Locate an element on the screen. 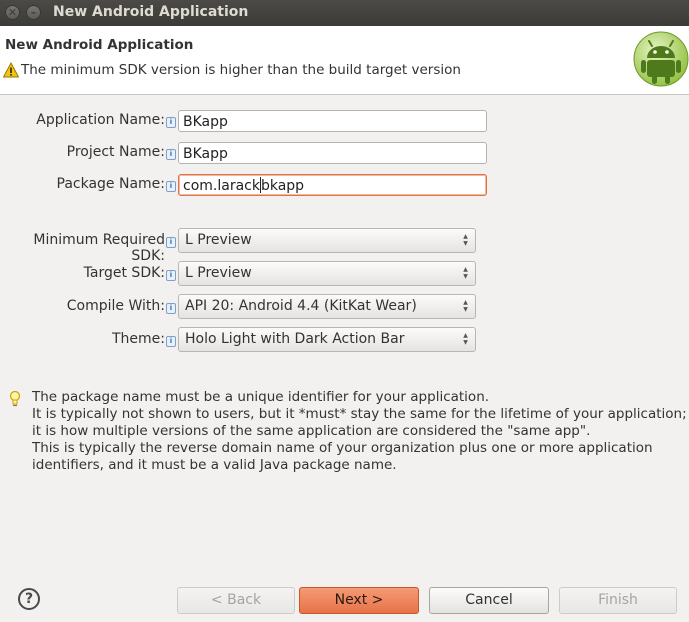 The image size is (689, 622). window-title: New Android Application is located at coordinates (151, 12).